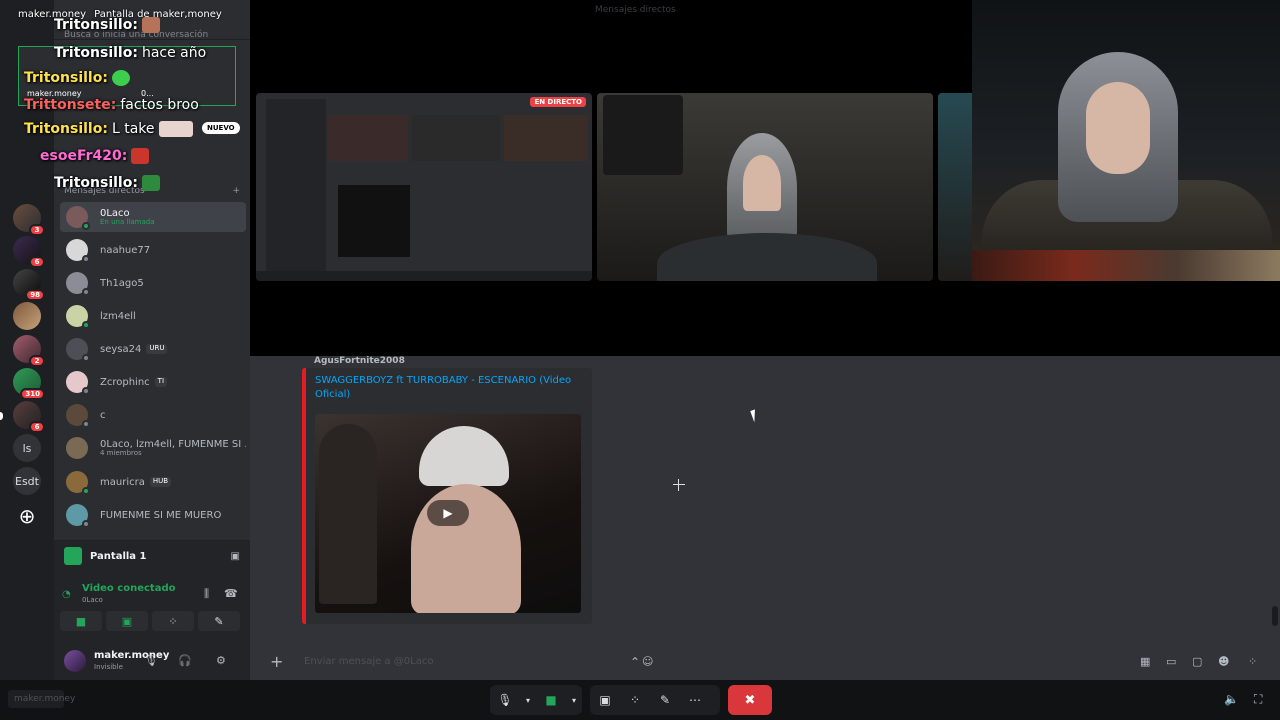 This screenshot has width=1280, height=720. Describe the element at coordinates (231, 593) in the screenshot. I see `disconnect-icon: ☎` at that location.